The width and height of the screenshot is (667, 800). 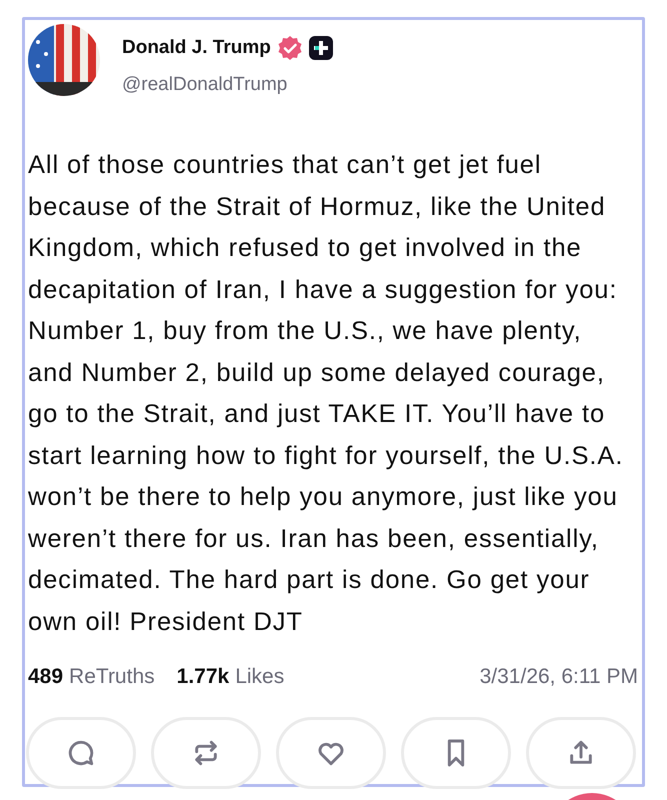 What do you see at coordinates (227, 84) in the screenshot?
I see `author-handle: @realDonaldTrump` at bounding box center [227, 84].